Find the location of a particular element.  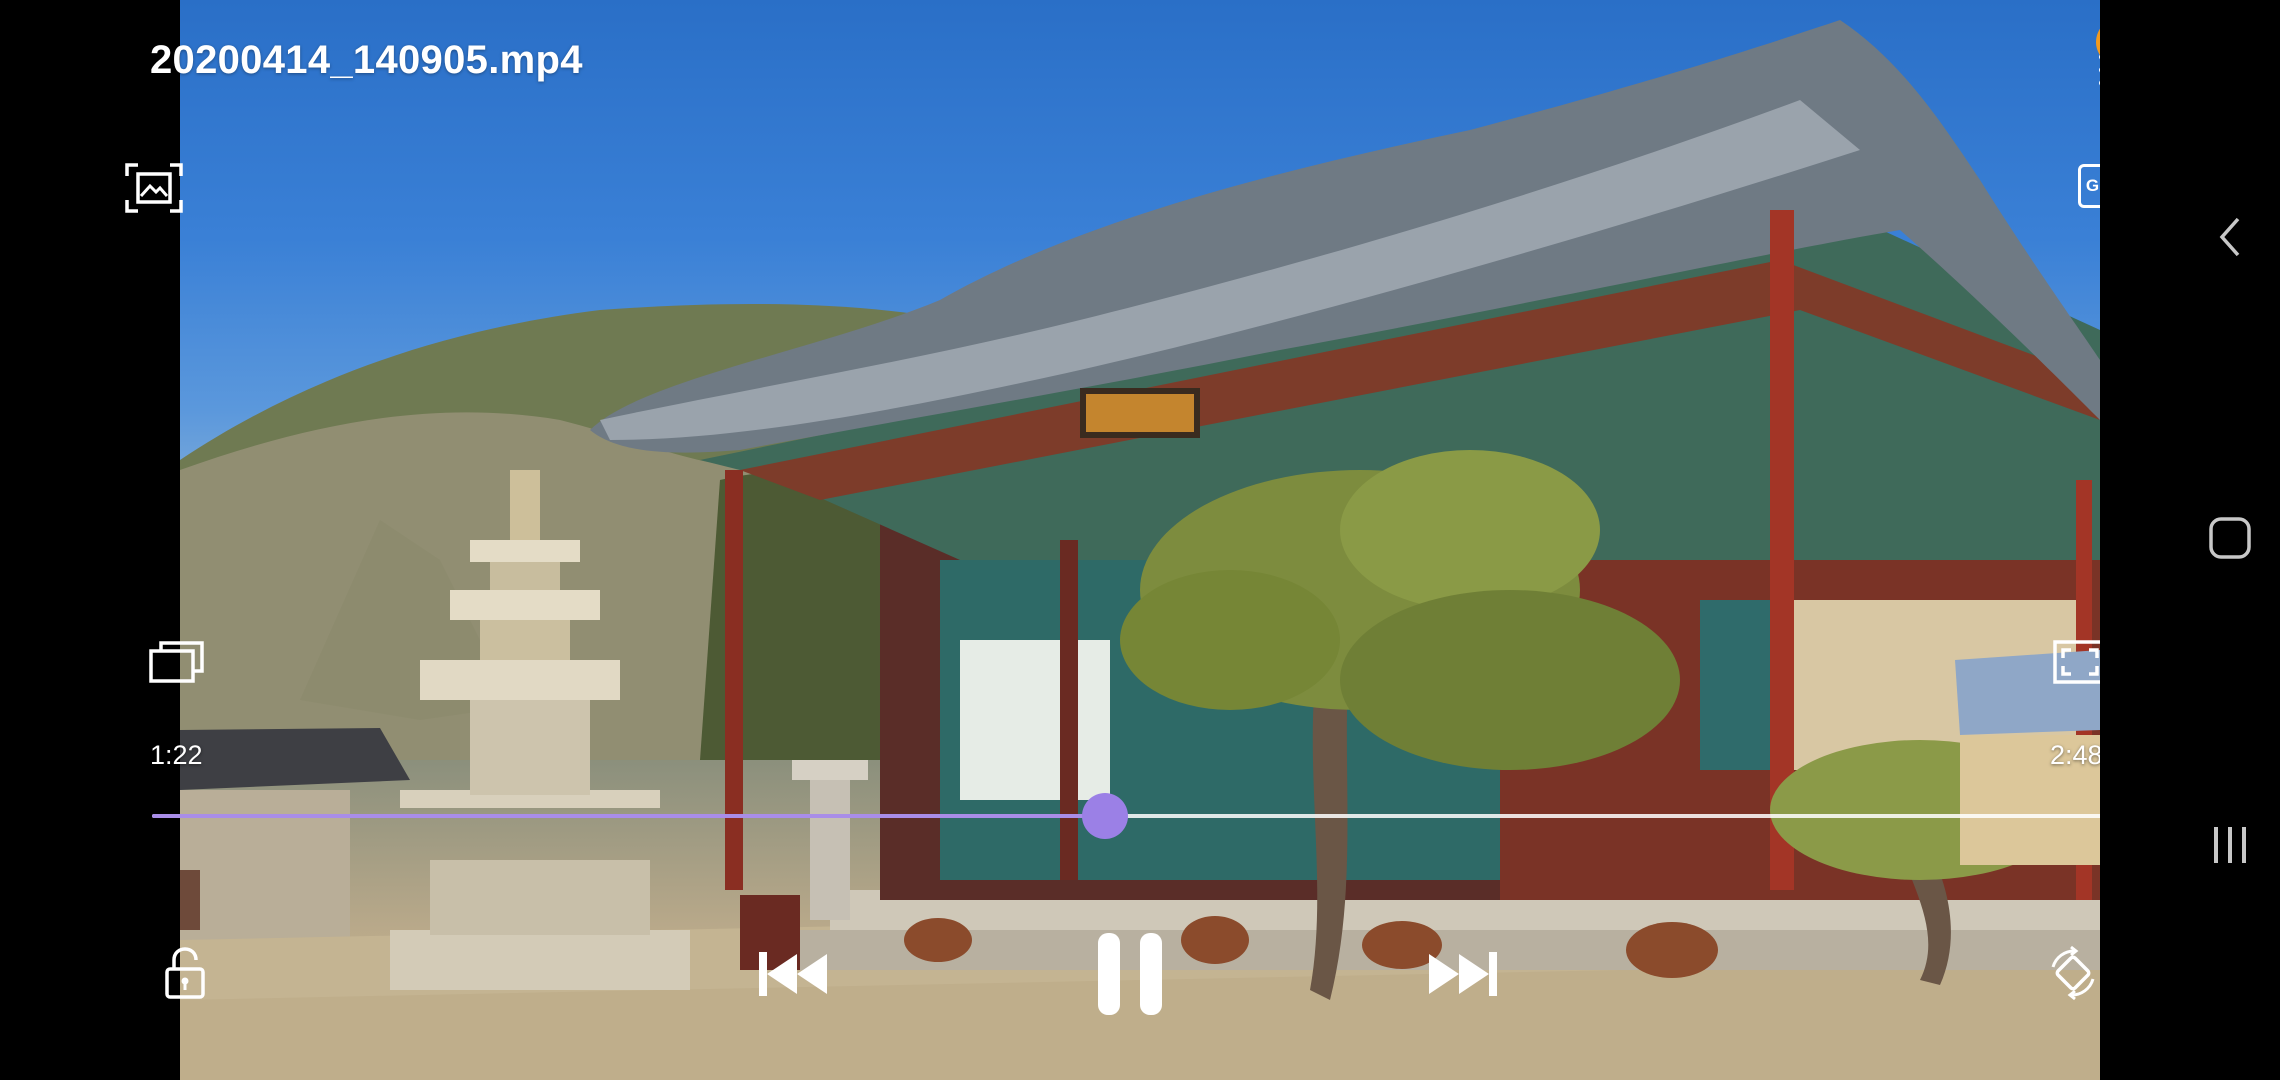

recents-icon is located at coordinates (2230, 845).